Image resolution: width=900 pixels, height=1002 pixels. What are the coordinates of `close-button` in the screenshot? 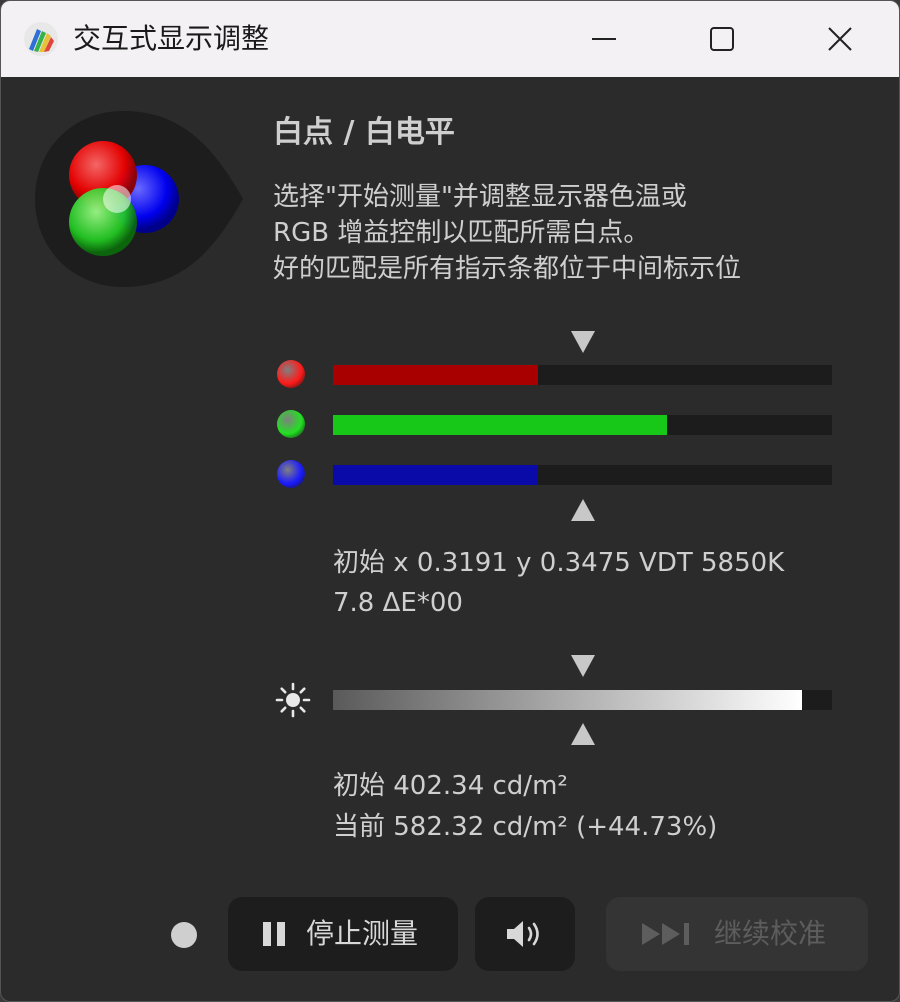 It's located at (840, 39).